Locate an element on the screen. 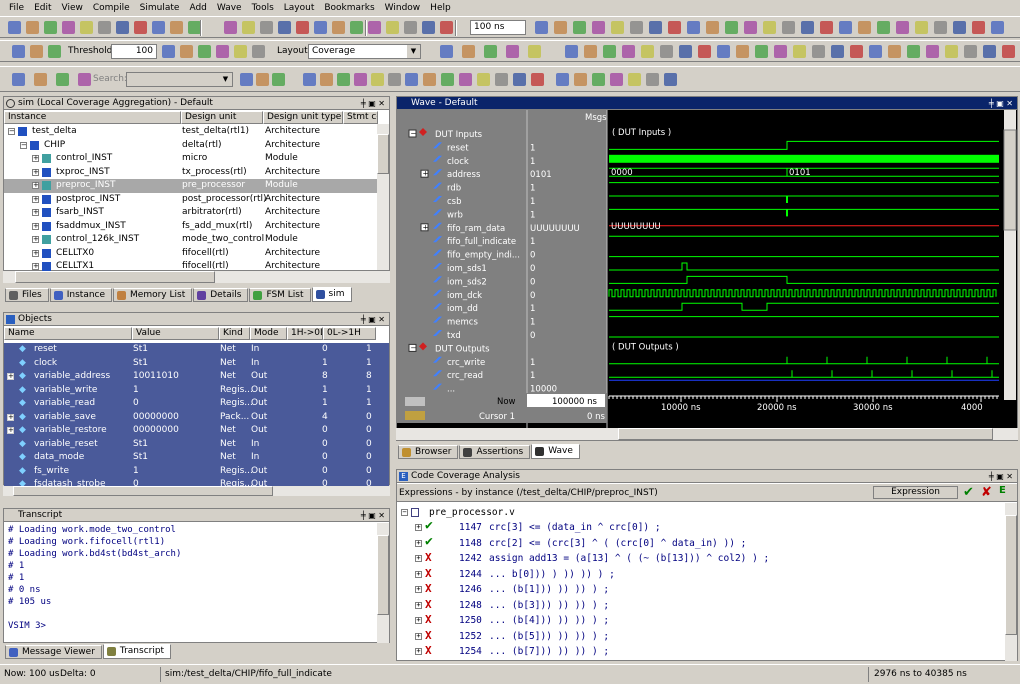 Image resolution: width=1020 pixels, height=684 pixels. sim-row: + fsarb_INST arbitrator(rtl) Architecture is located at coordinates (191, 213).